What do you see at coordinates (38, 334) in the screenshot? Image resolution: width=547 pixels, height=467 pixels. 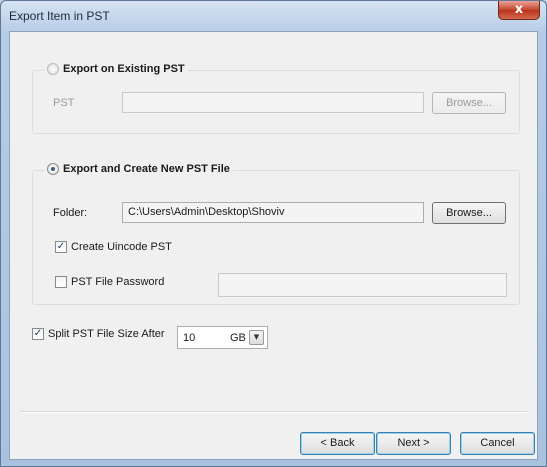 I see `split-pst-checkbox: ✓` at bounding box center [38, 334].